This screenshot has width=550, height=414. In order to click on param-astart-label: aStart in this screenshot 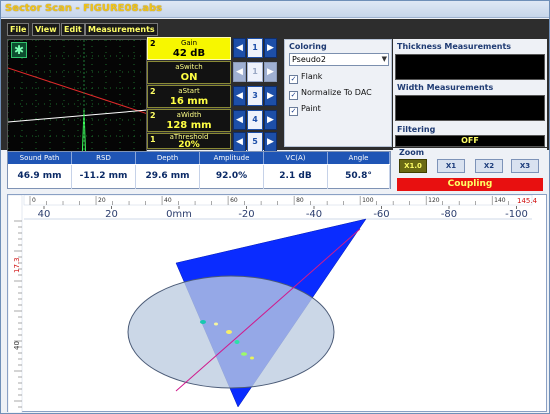, I will do `click(189, 91)`.